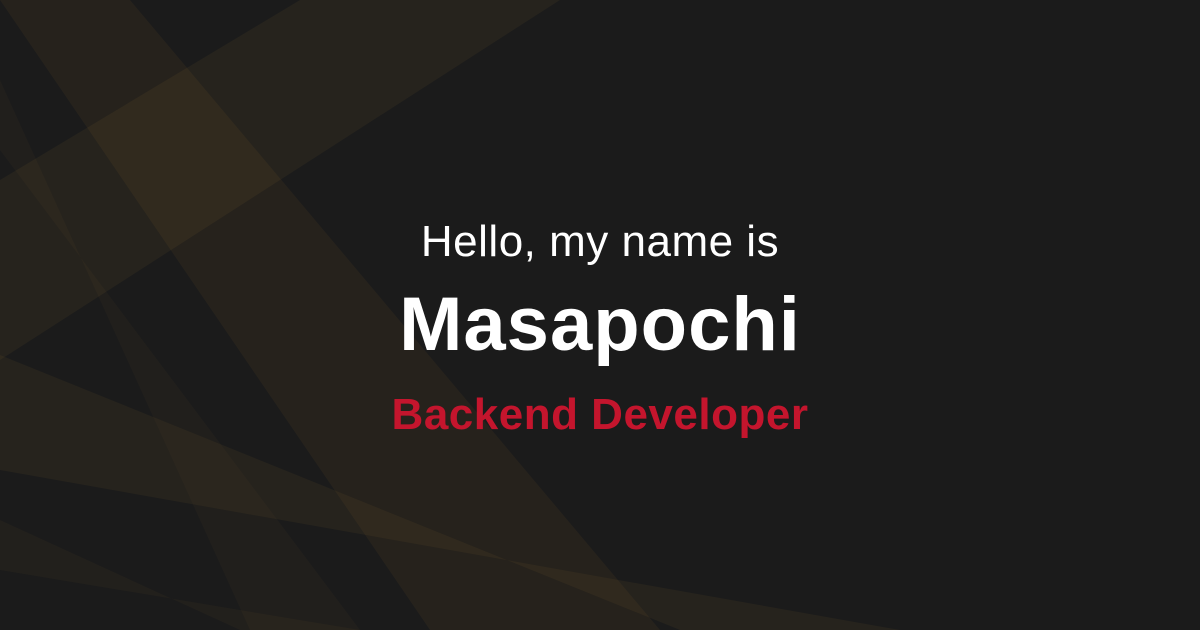 This screenshot has height=630, width=1200. What do you see at coordinates (600, 324) in the screenshot?
I see `name-heading: Masapochi` at bounding box center [600, 324].